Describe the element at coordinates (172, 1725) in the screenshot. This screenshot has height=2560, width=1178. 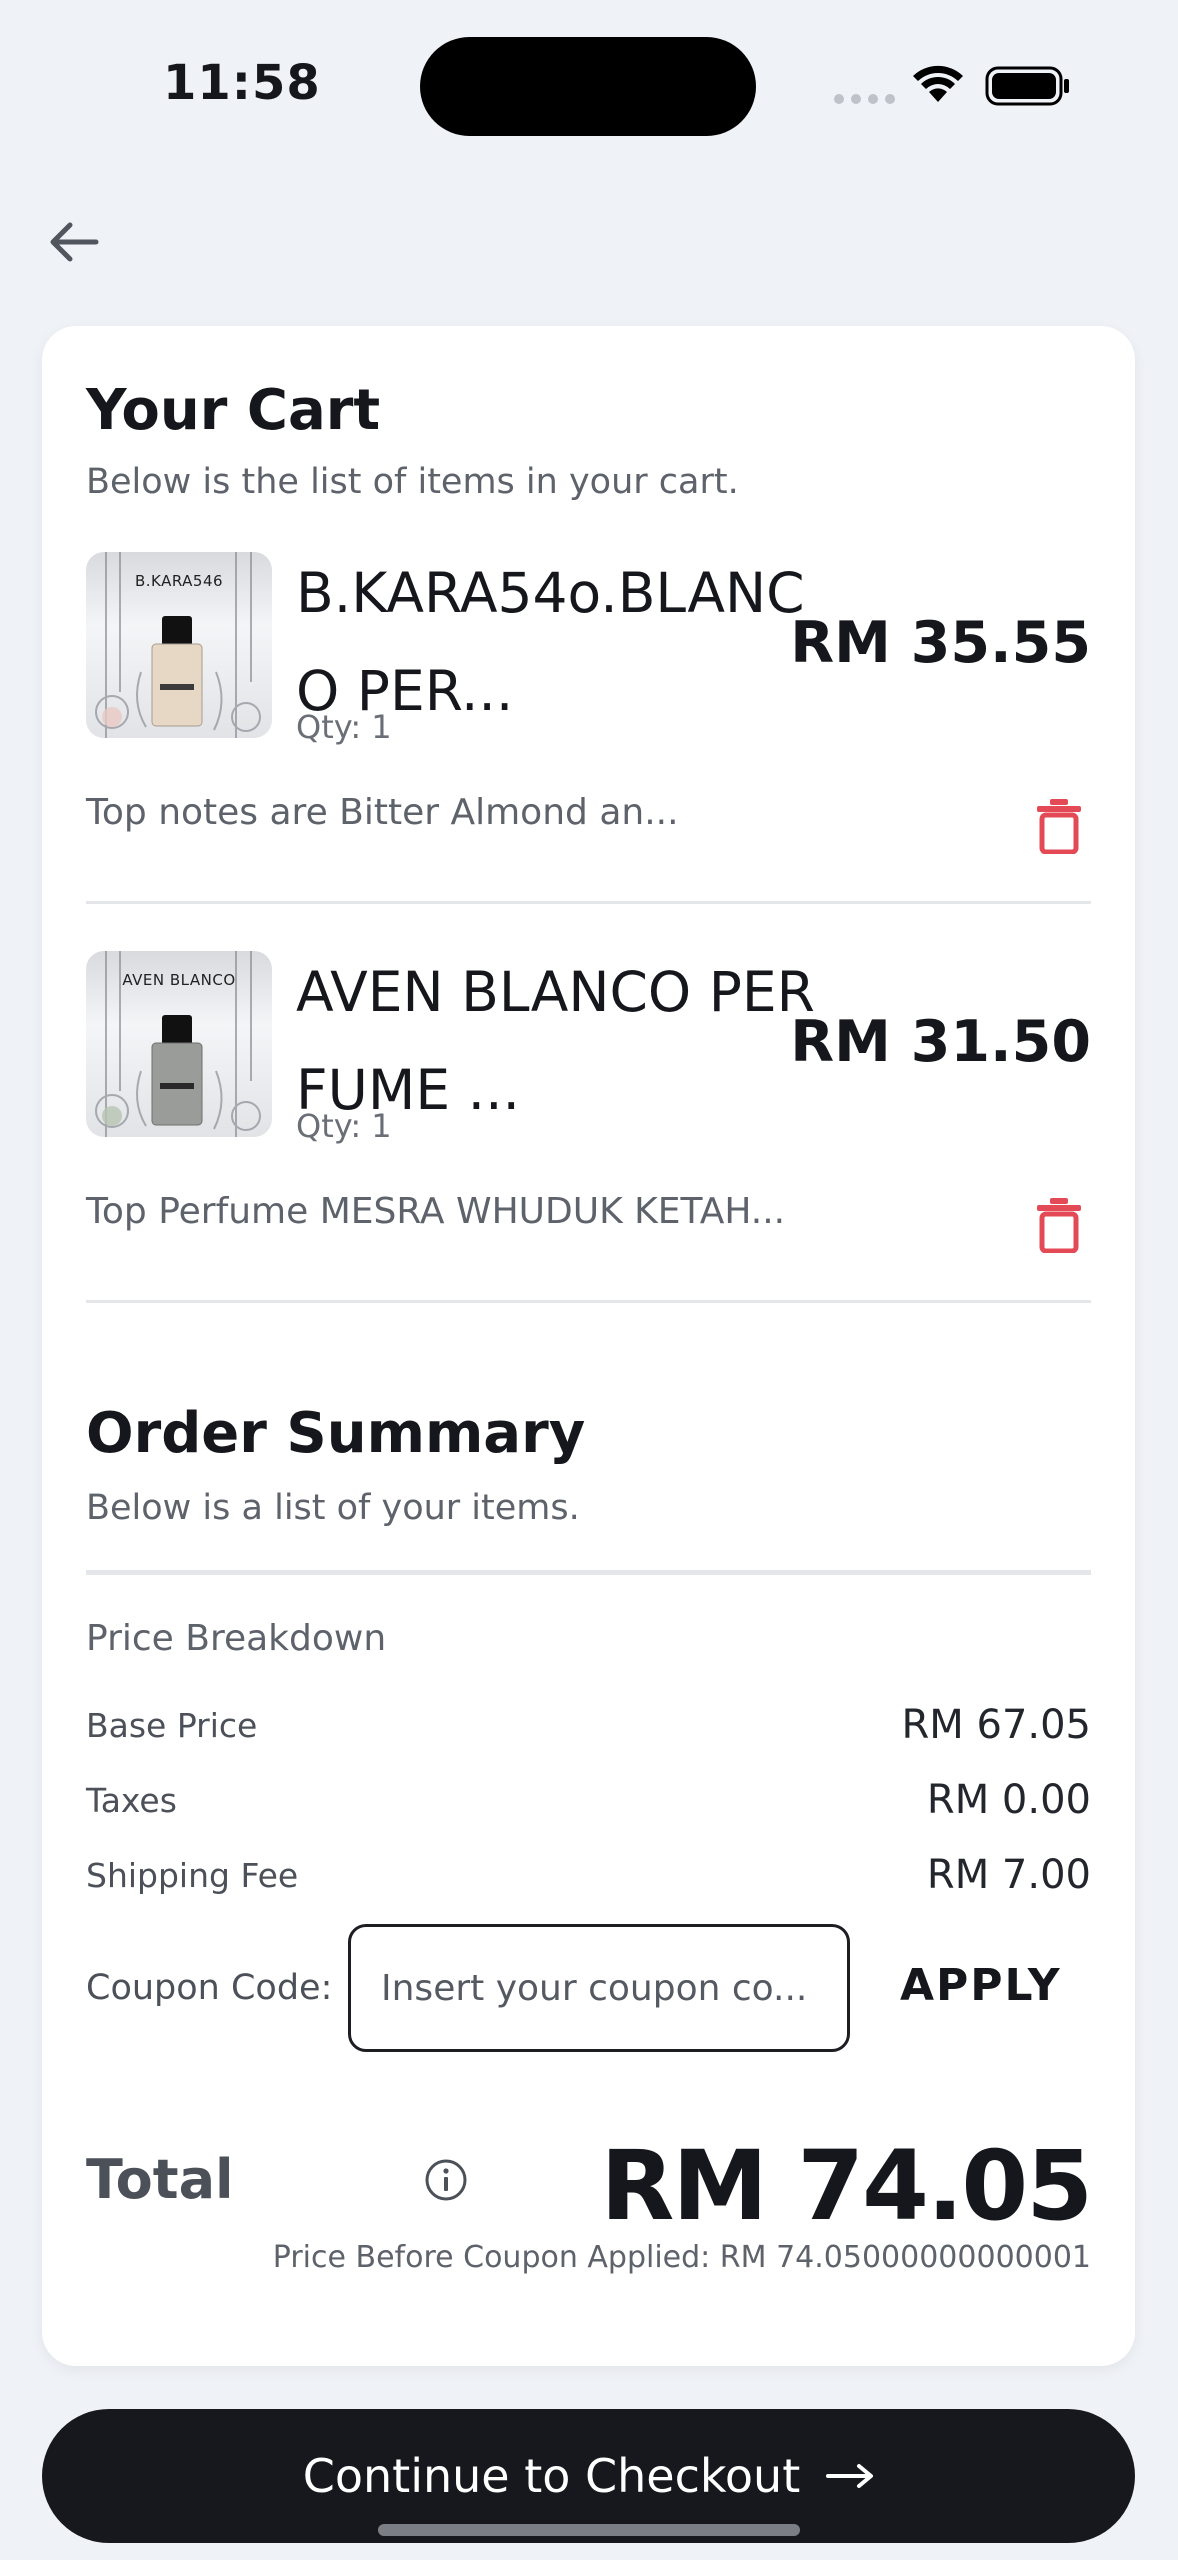
I see `base-price-label: Base Price` at that location.